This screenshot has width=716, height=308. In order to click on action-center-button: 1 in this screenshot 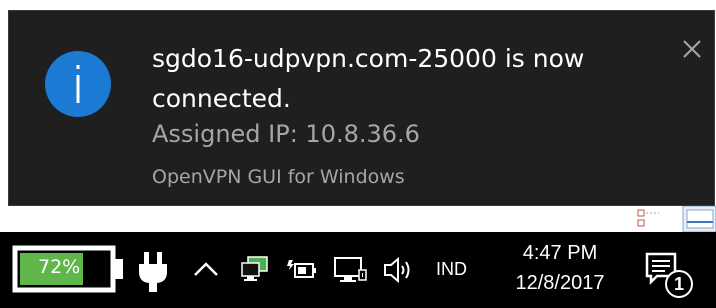, I will do `click(670, 275)`.